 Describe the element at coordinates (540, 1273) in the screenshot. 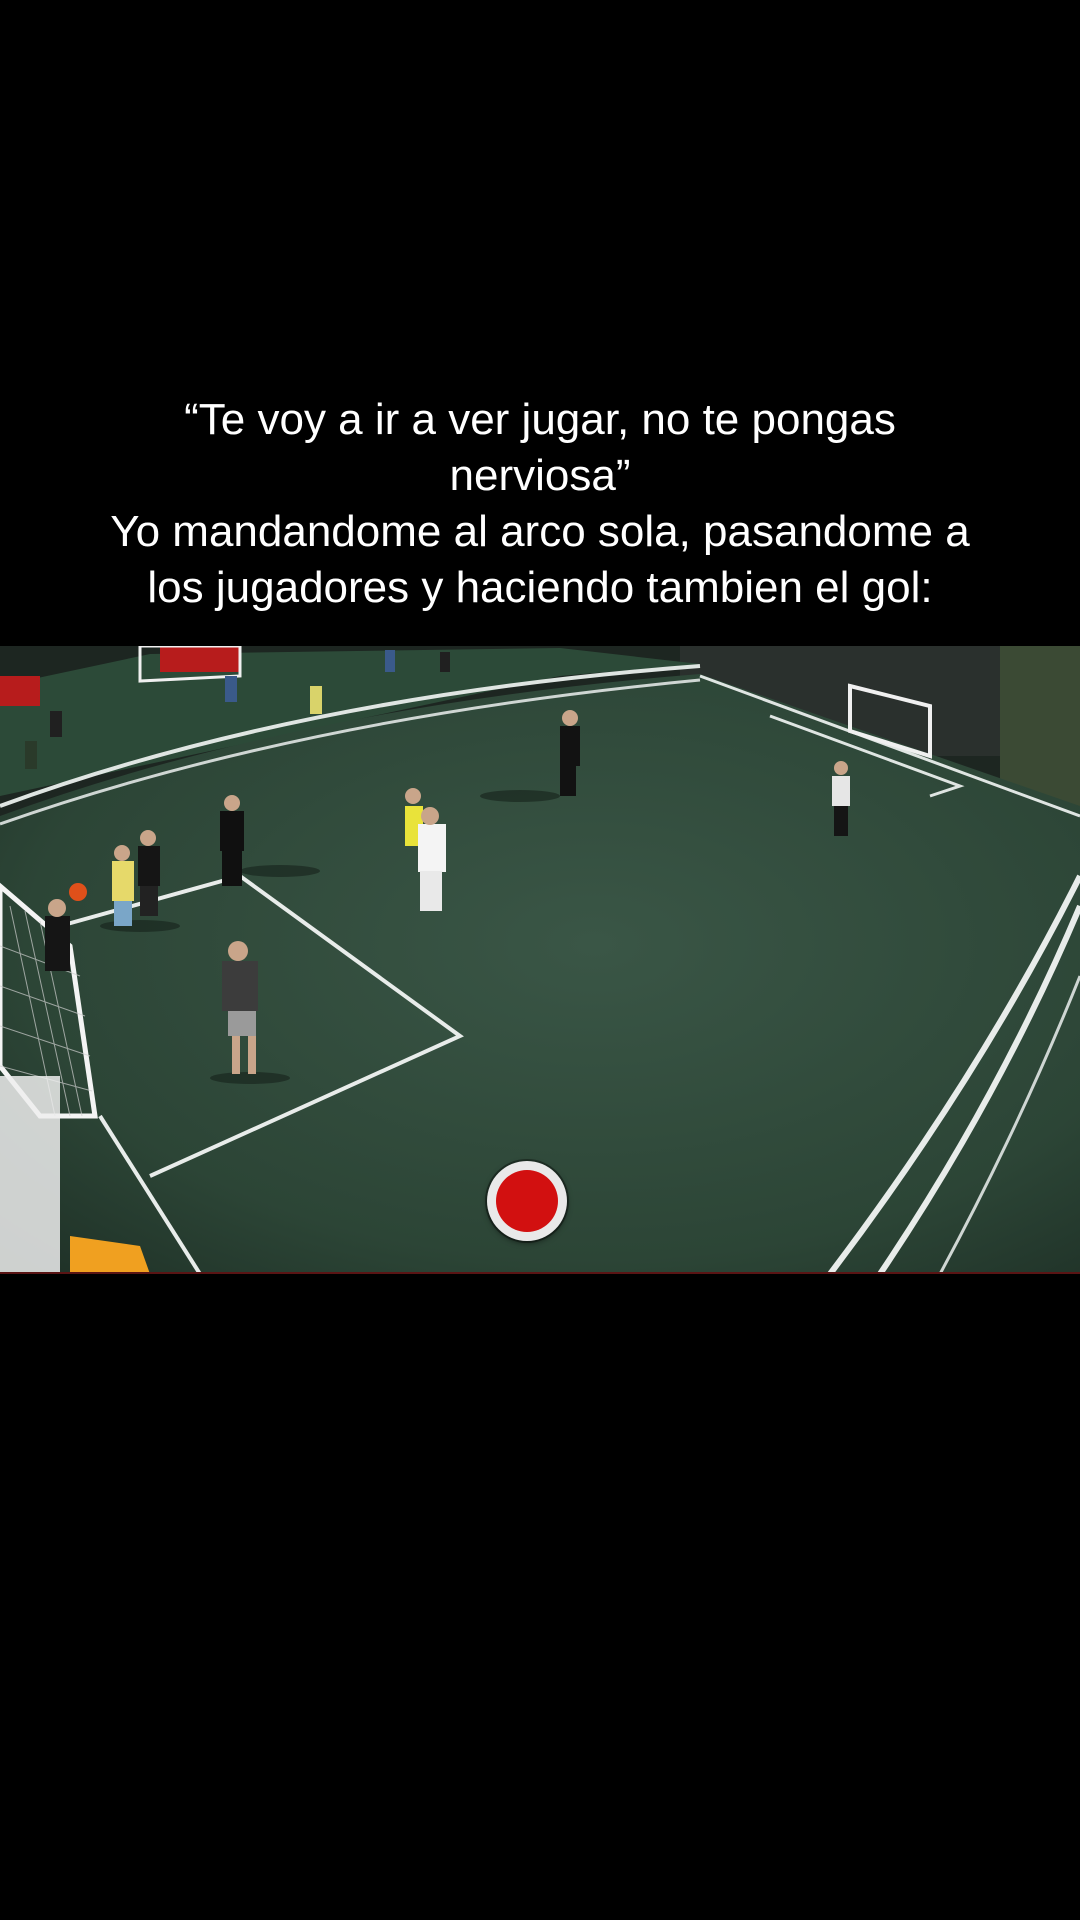

I see `video-progress-line` at that location.